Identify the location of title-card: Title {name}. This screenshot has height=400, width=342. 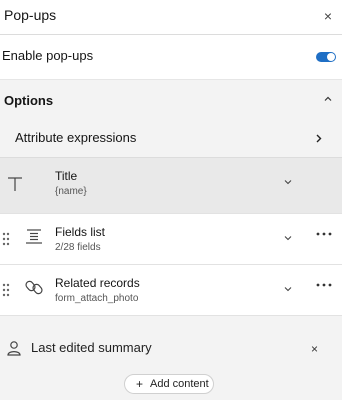
(171, 186).